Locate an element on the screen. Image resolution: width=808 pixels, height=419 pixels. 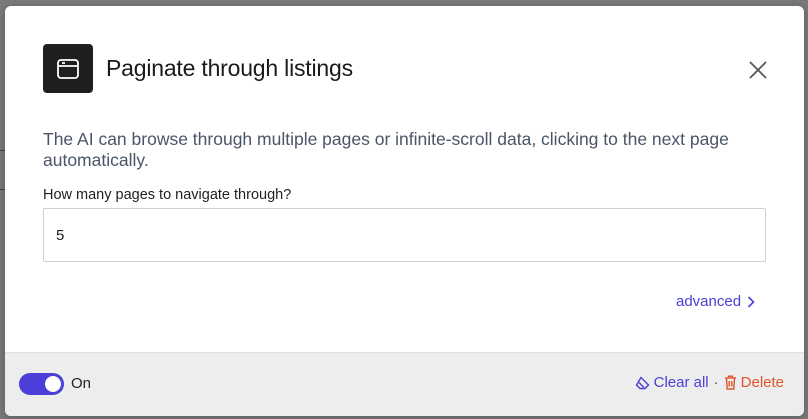
footer-actions: Clear all · Delete is located at coordinates (709, 382).